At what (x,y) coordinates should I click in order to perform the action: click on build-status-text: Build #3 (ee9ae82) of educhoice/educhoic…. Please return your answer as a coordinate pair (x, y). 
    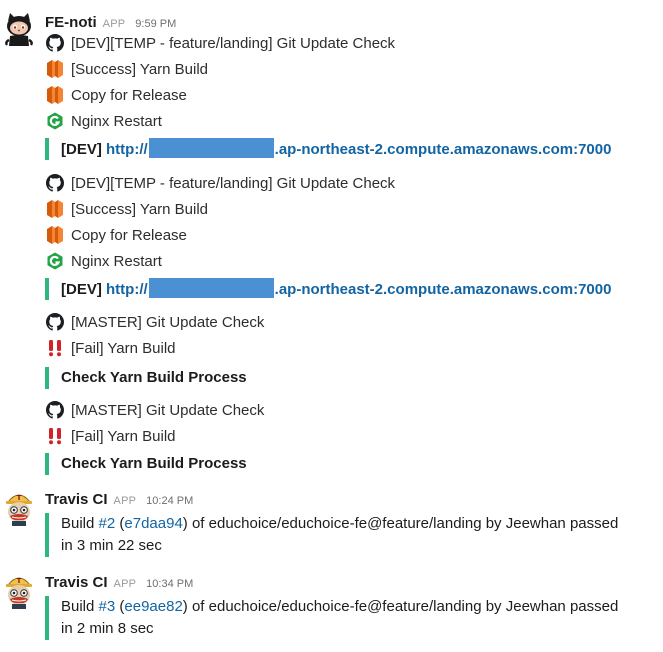
    Looking at the image, I should click on (340, 617).